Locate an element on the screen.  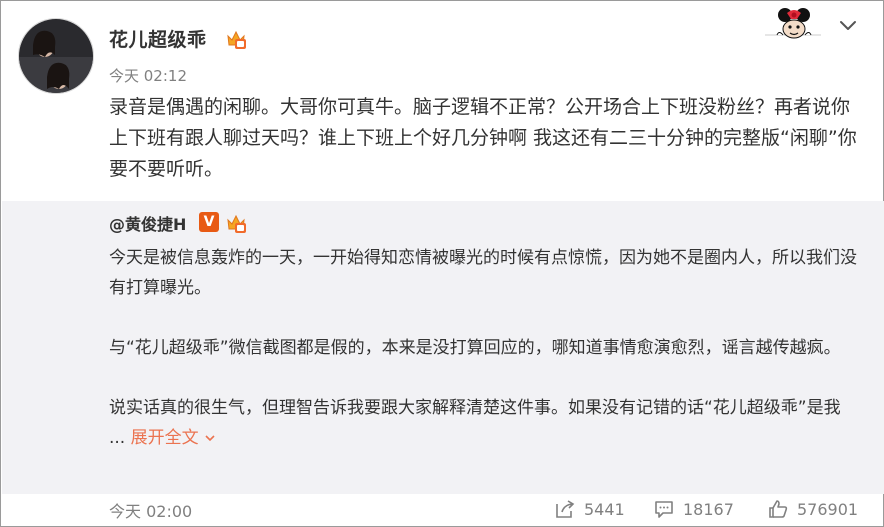
thumbs-up-icon is located at coordinates (778, 509).